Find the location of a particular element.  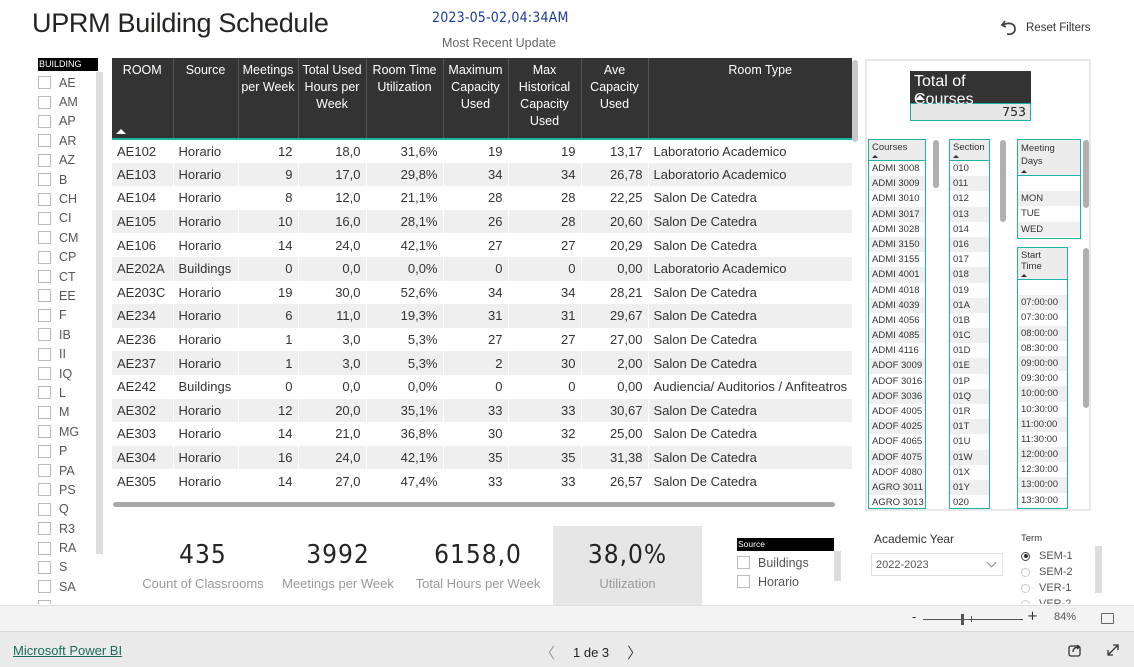

section-header: Section is located at coordinates (969, 150).